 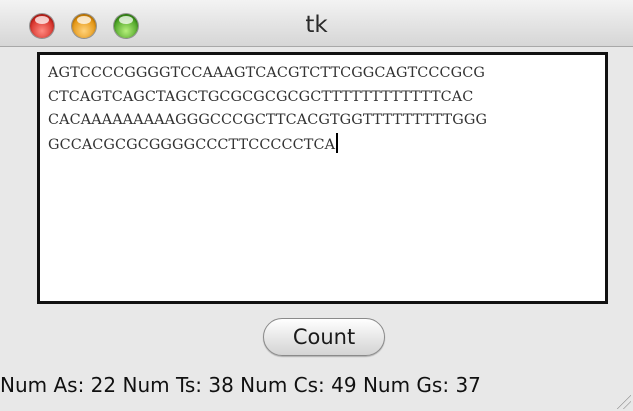 What do you see at coordinates (192, 144) in the screenshot?
I see `sequence-line-text: GCCACGCGCGGGGCCCTTCCCCCTCA` at bounding box center [192, 144].